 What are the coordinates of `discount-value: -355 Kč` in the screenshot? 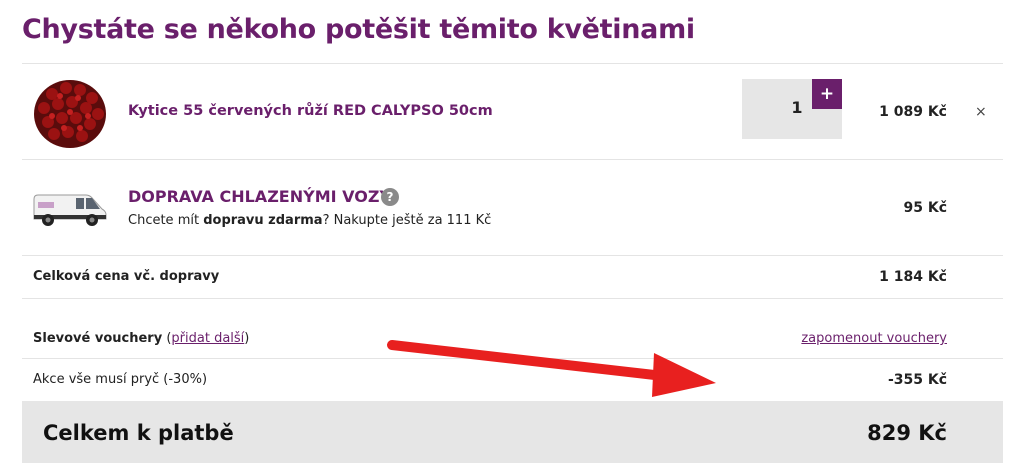 It's located at (917, 380).